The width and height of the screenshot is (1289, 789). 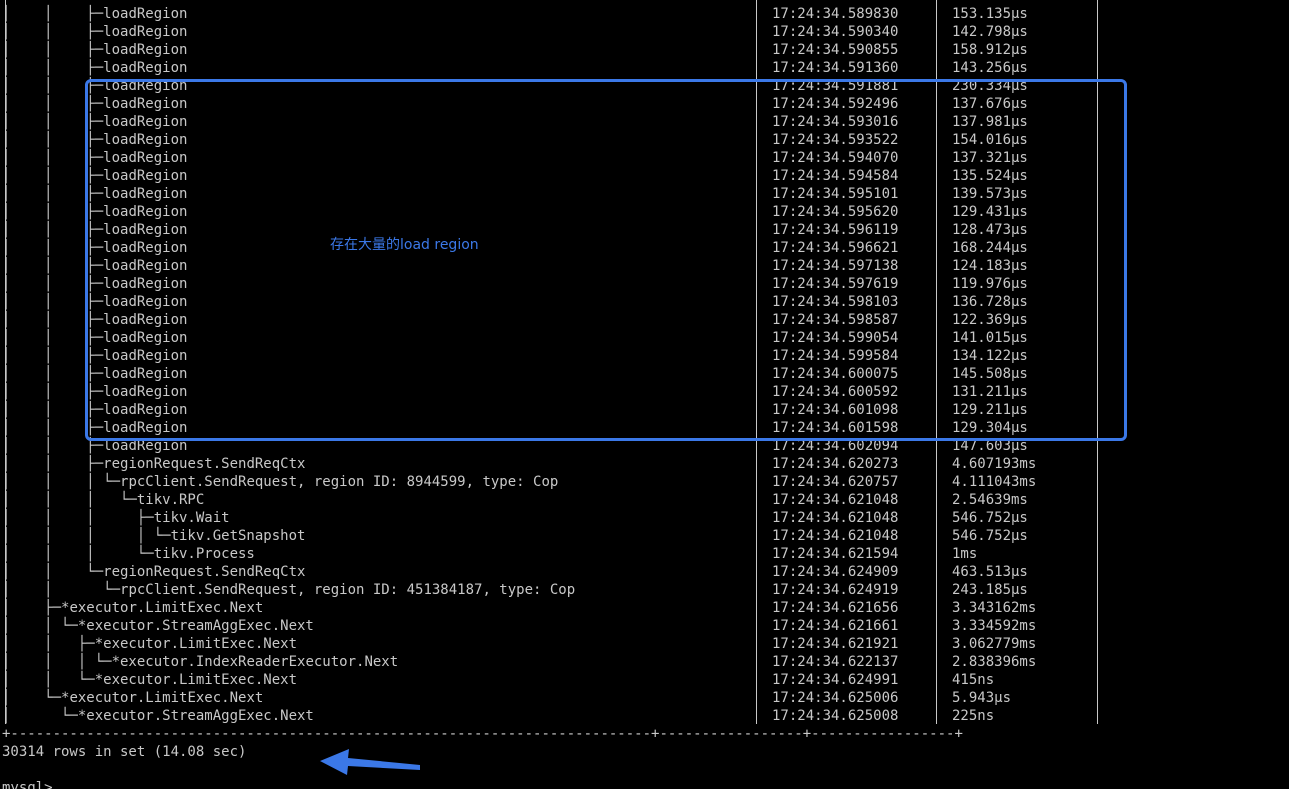 What do you see at coordinates (515, 500) in the screenshot?
I see `table-row: │ │ │ └─tikv.RPC 17:24:34.621048 2.54639ms` at bounding box center [515, 500].